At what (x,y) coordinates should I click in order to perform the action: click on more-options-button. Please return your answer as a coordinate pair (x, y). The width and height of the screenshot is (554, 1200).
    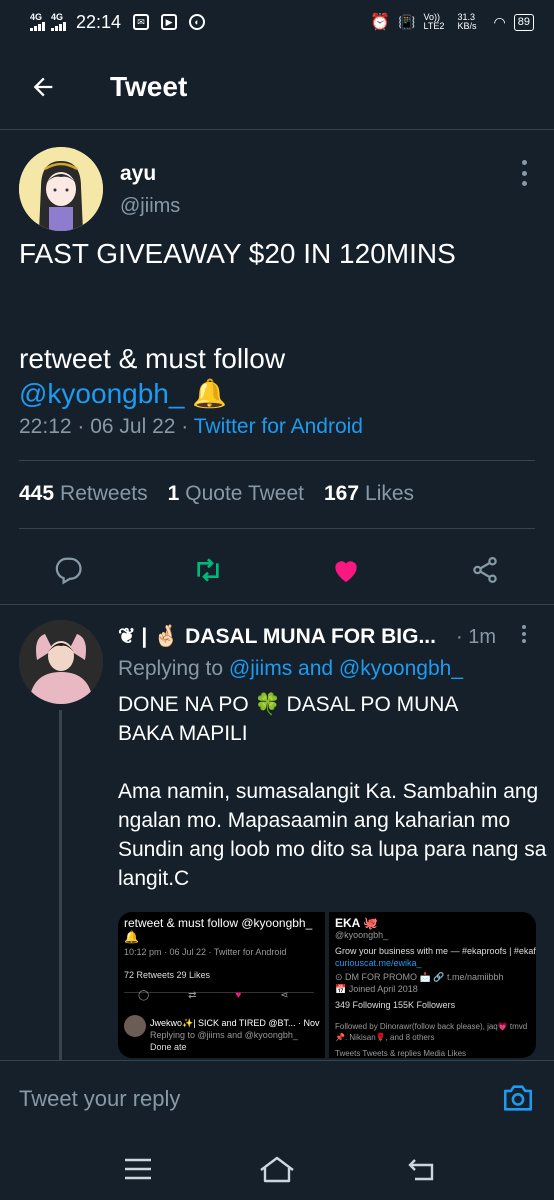
    Looking at the image, I should click on (524, 173).